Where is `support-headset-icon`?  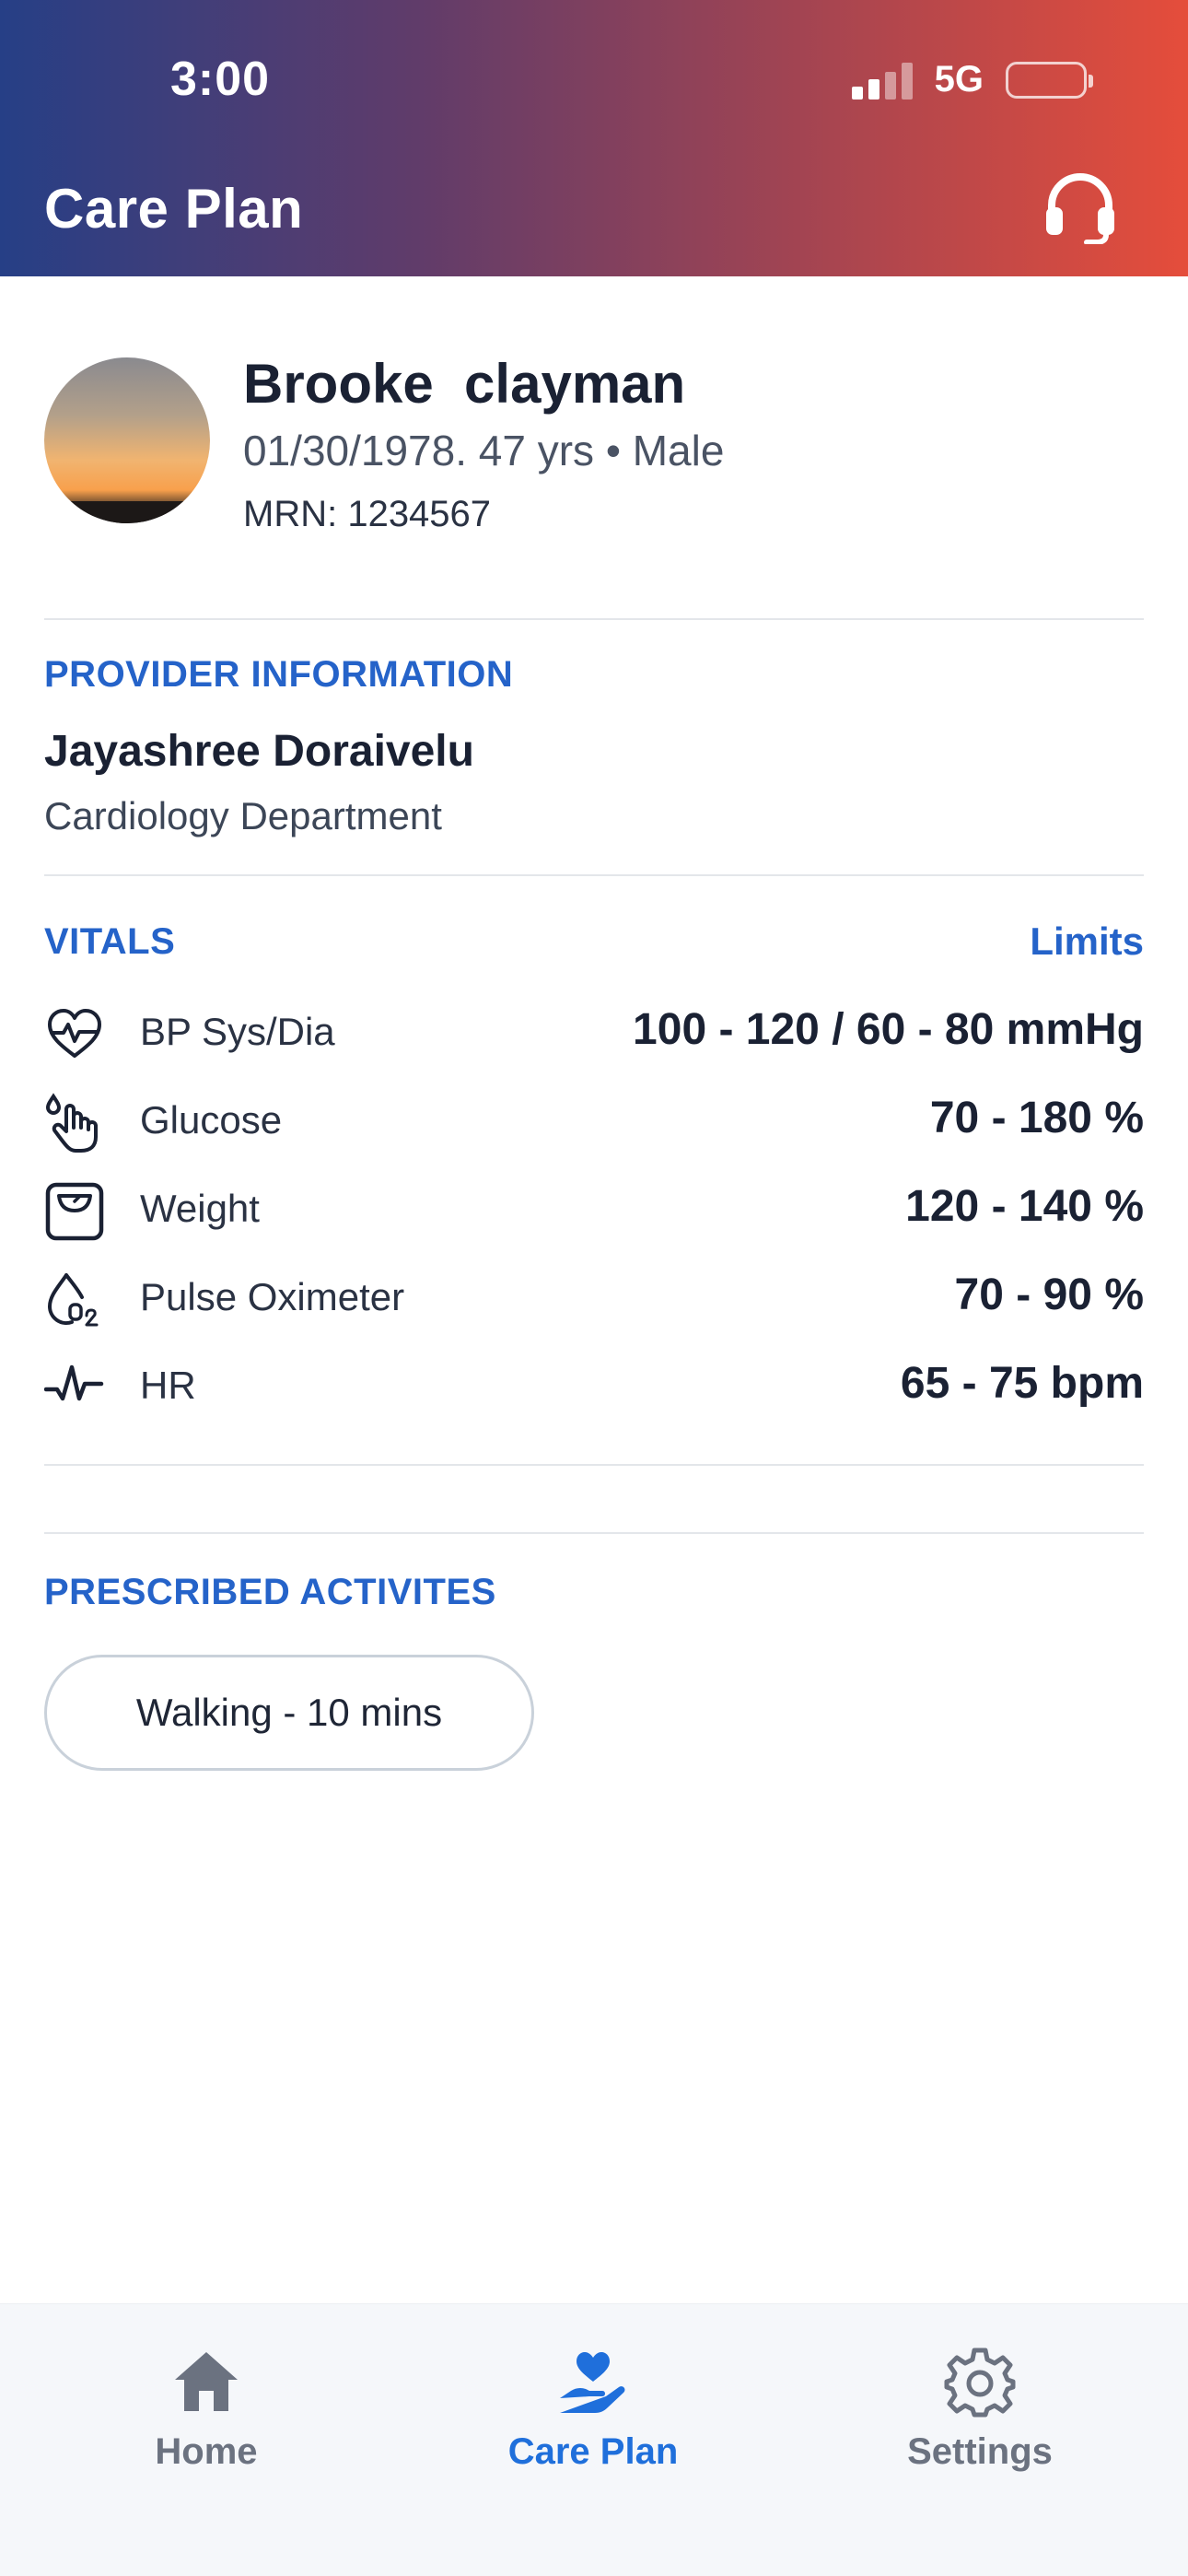
support-headset-icon is located at coordinates (1080, 207).